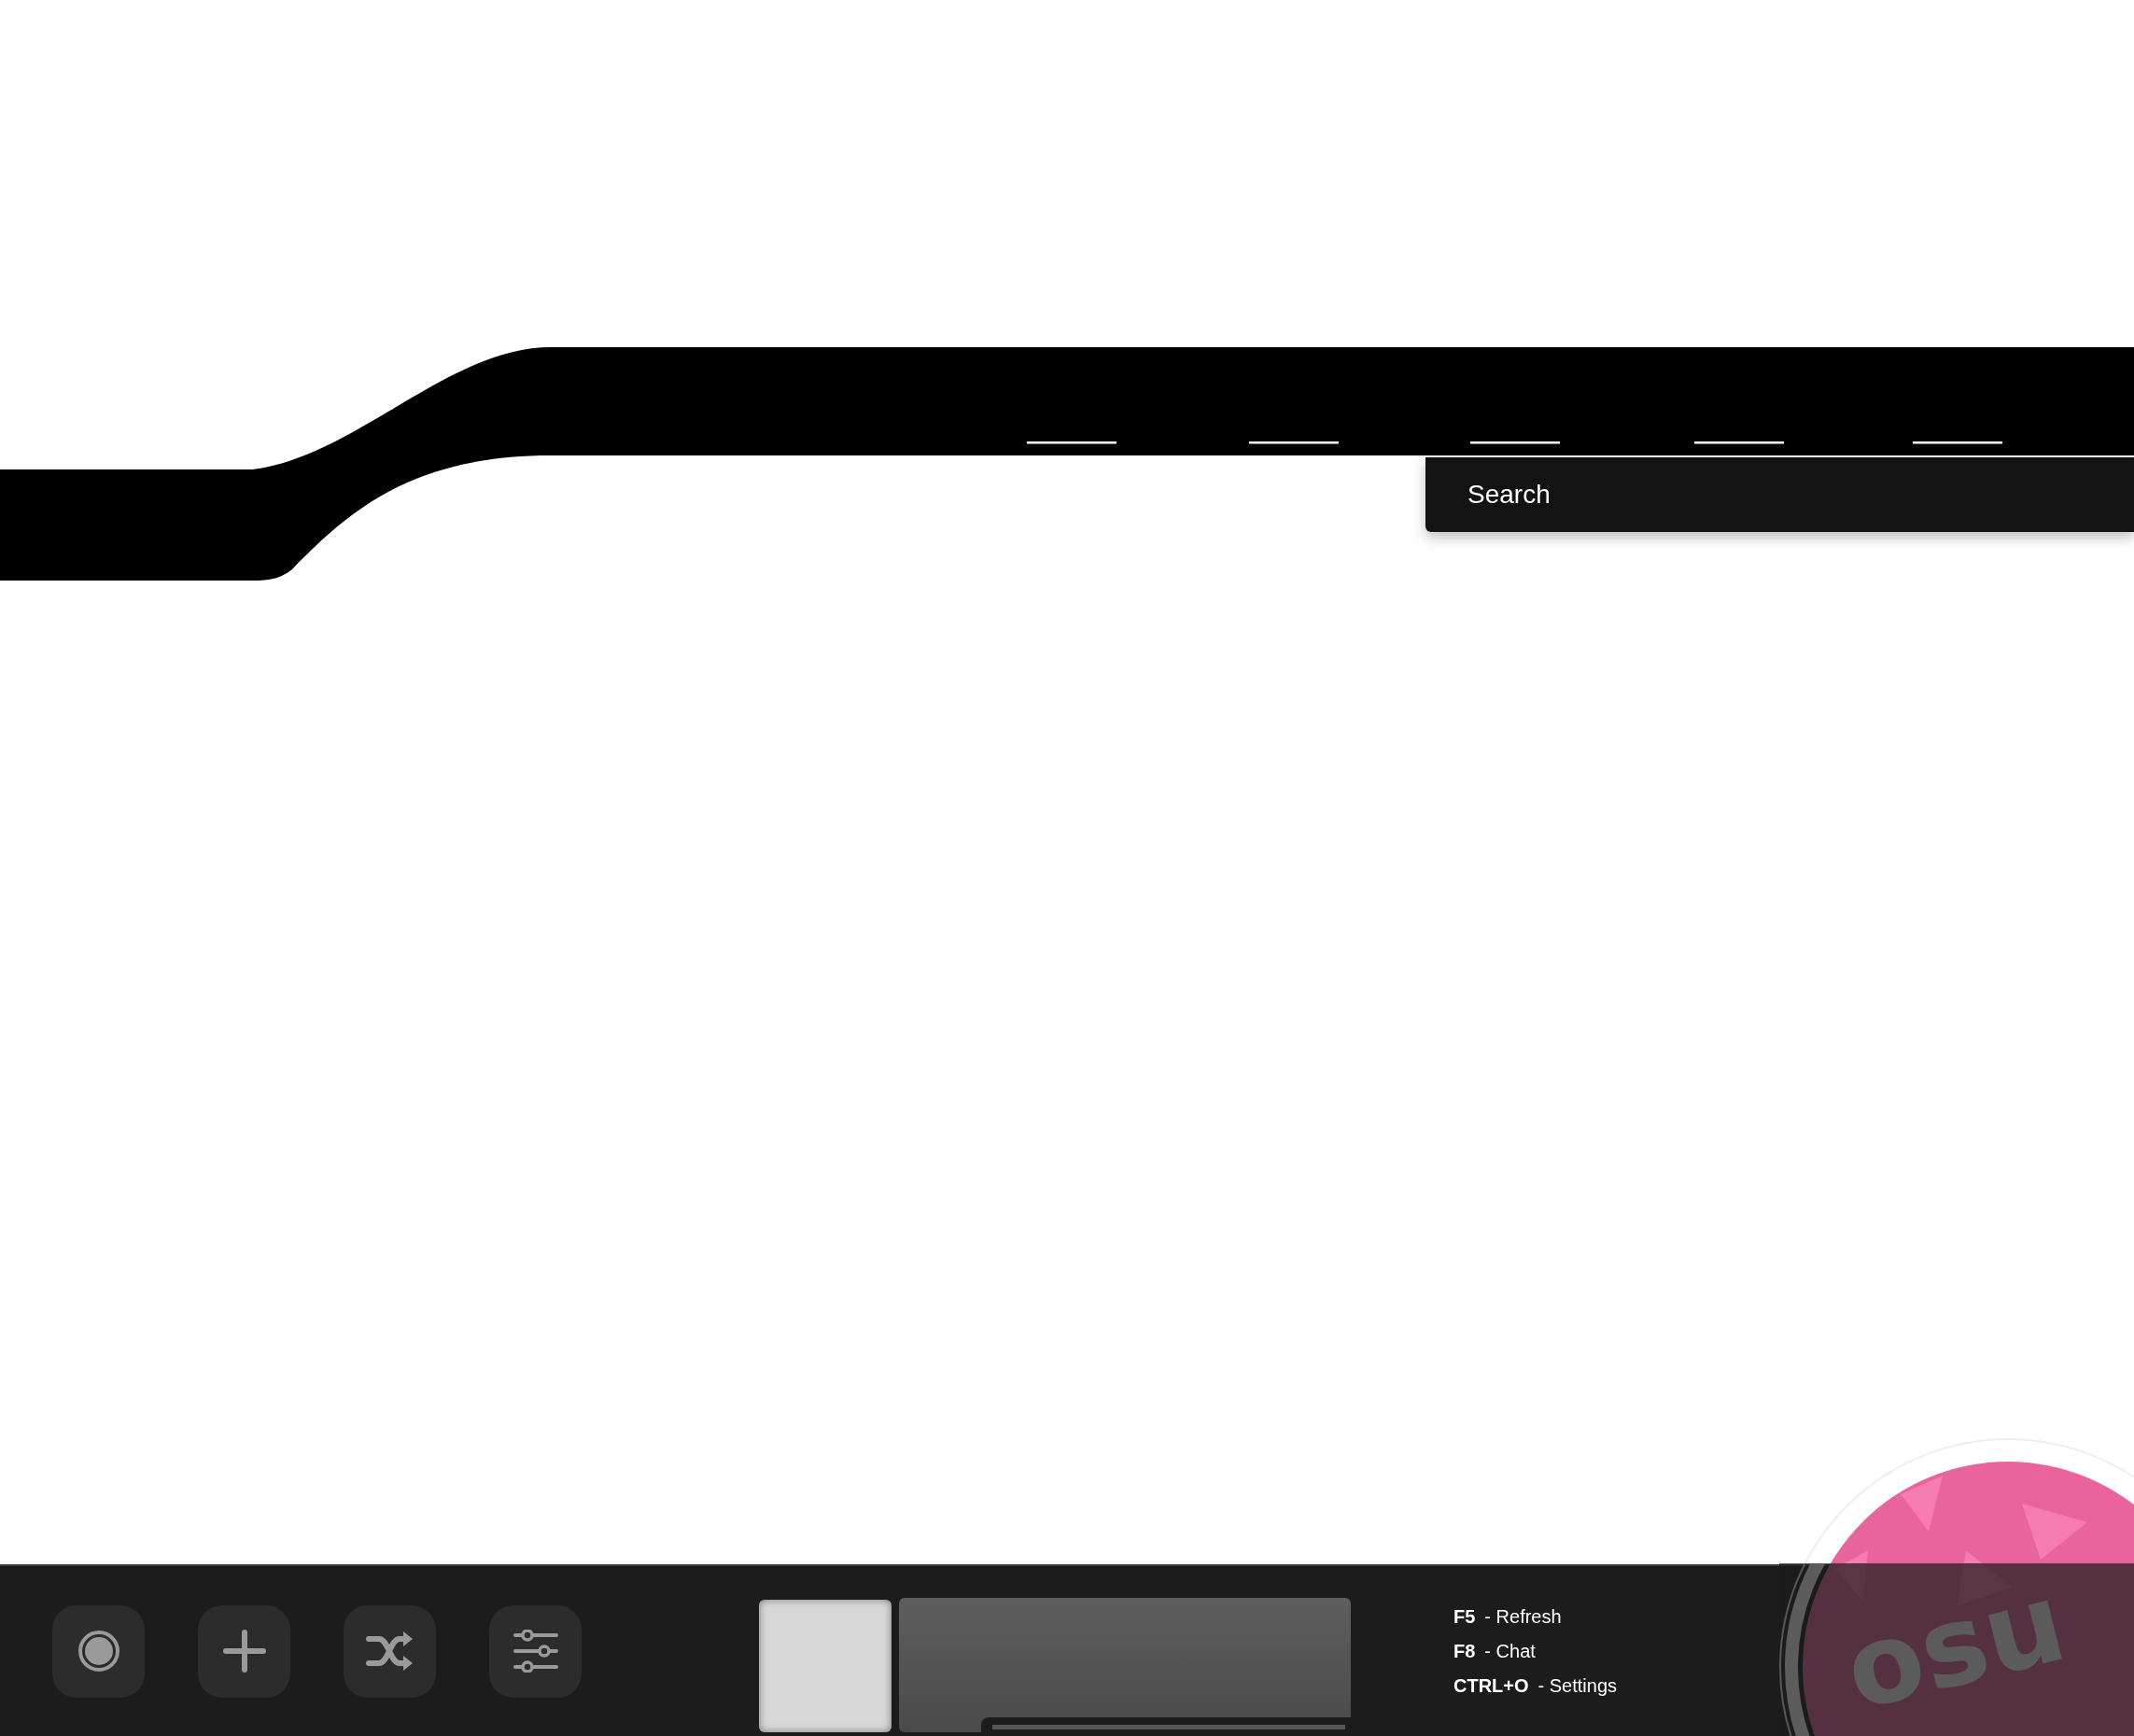 This screenshot has width=2134, height=1736. I want to click on sliders-button, so click(535, 1651).